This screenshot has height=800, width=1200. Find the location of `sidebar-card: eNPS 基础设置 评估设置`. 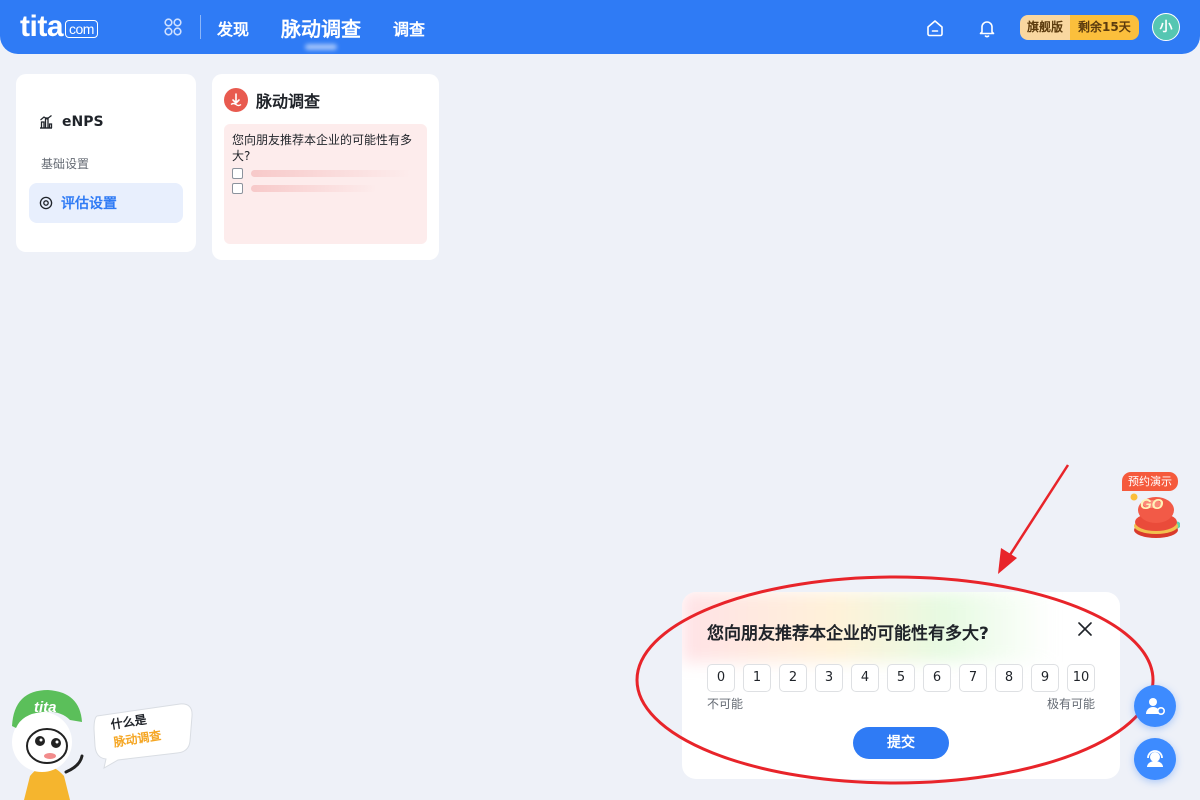

sidebar-card: eNPS 基础设置 评估设置 is located at coordinates (106, 163).